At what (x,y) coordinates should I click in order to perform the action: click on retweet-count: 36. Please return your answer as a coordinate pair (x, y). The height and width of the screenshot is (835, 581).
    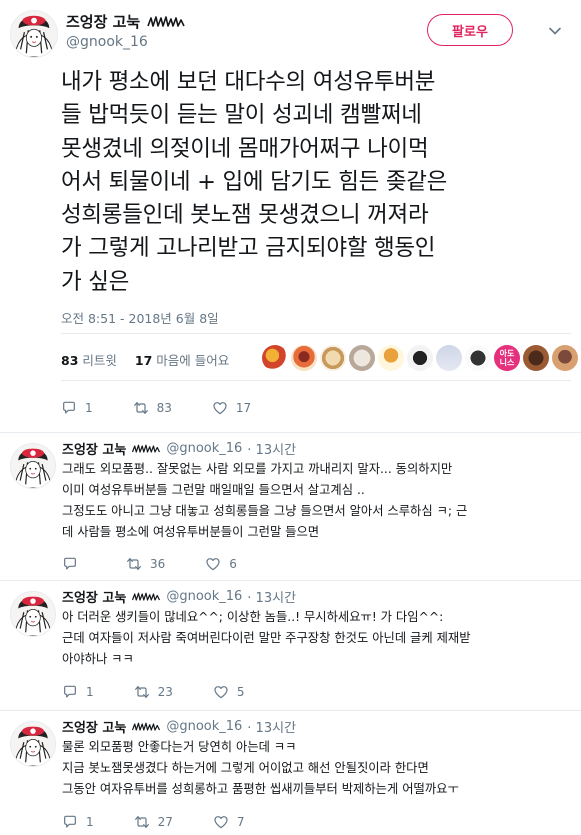
    Looking at the image, I should click on (158, 564).